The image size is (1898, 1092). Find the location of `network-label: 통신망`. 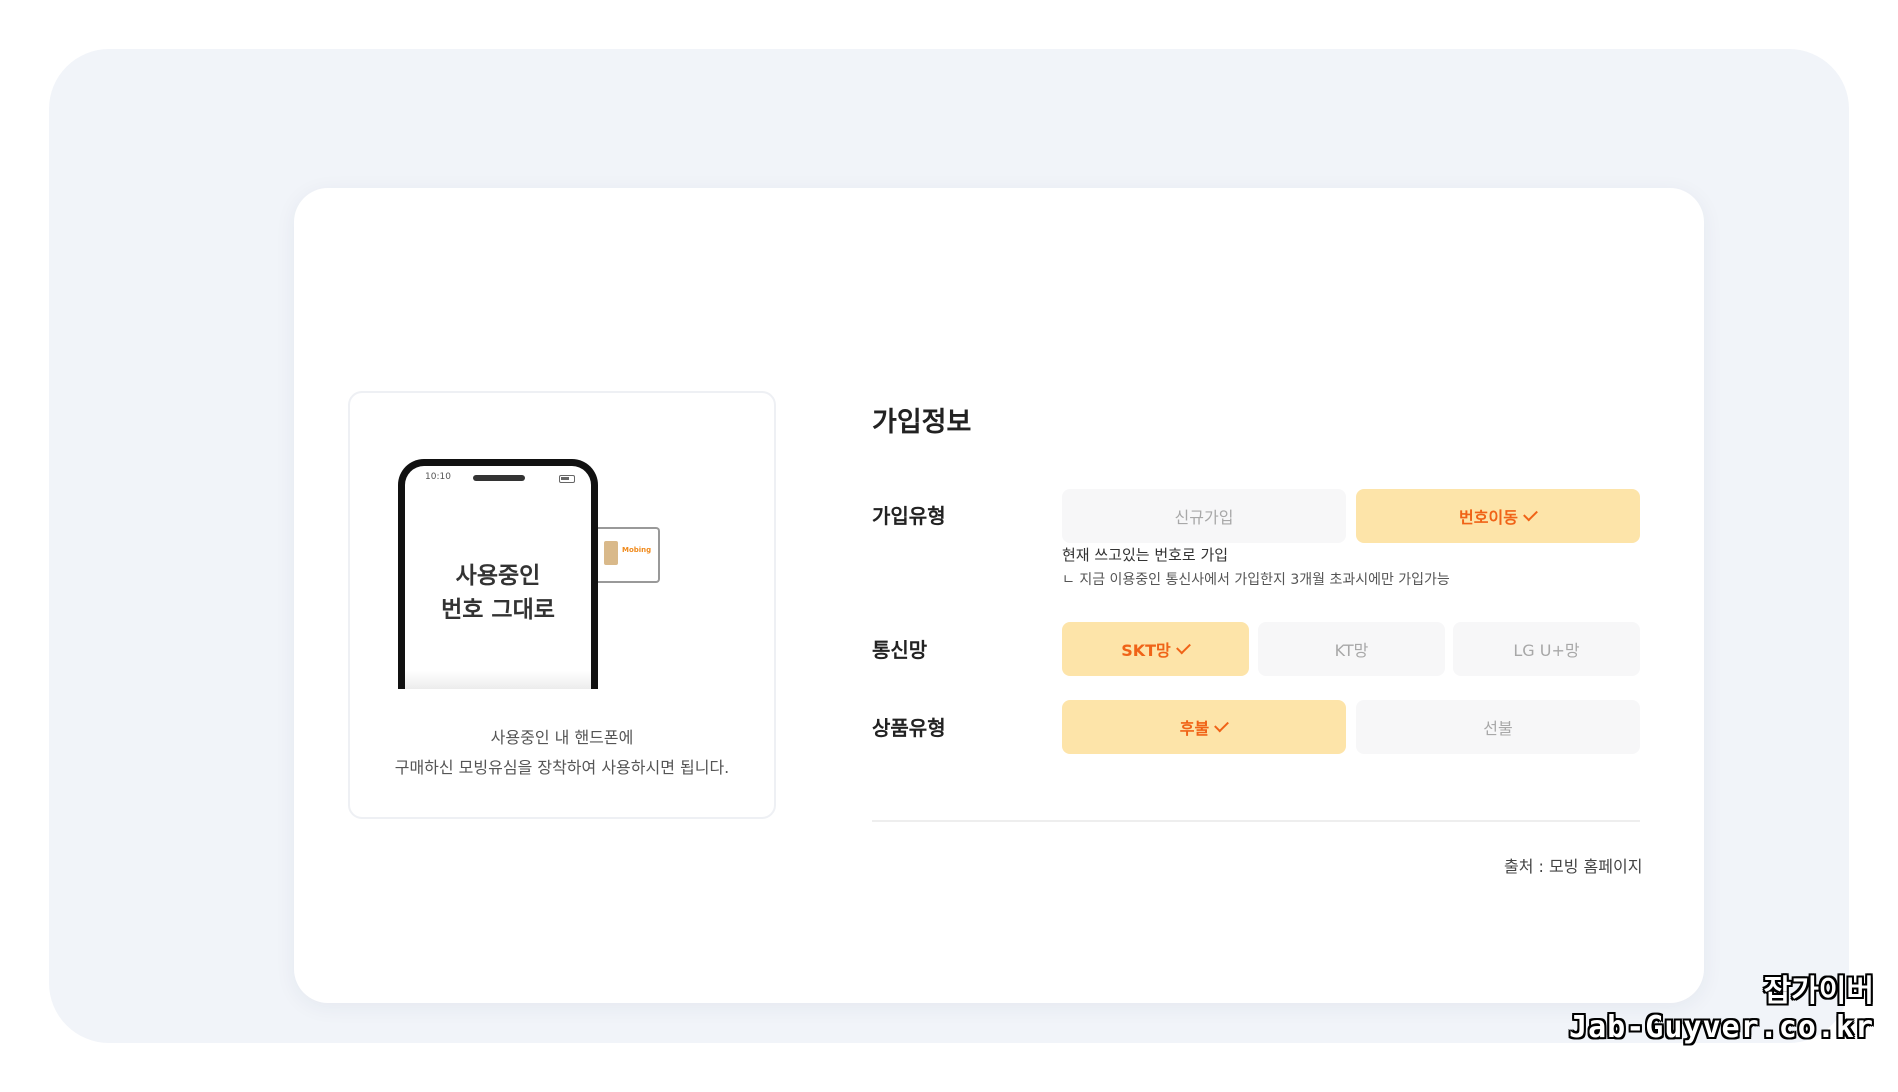

network-label: 통신망 is located at coordinates (900, 650).